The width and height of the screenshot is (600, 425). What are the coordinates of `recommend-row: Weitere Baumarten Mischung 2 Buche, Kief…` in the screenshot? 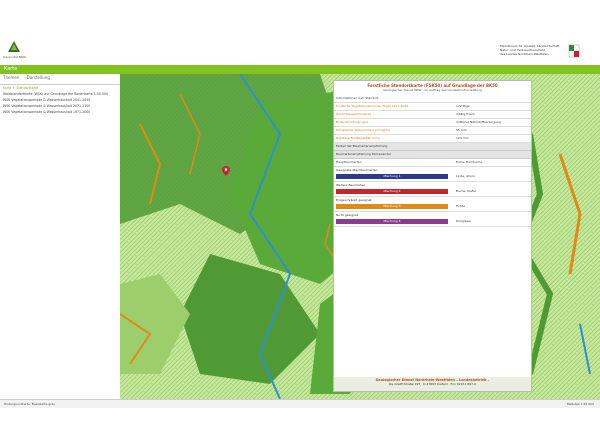 It's located at (432, 189).